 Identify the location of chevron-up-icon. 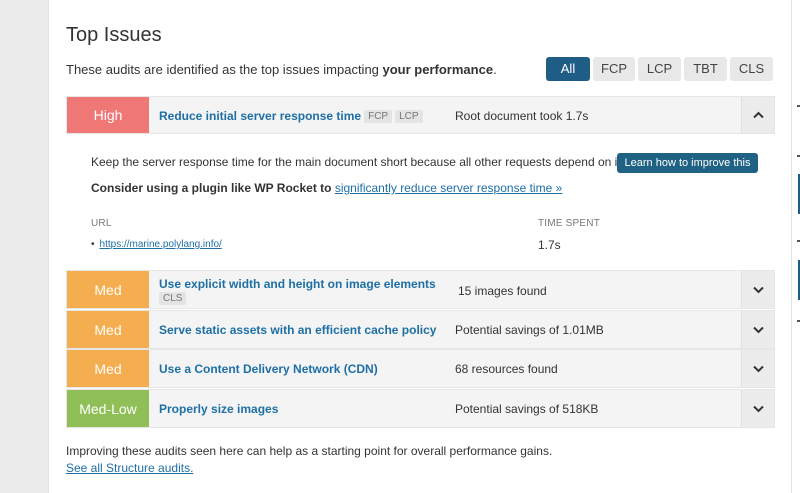
(758, 115).